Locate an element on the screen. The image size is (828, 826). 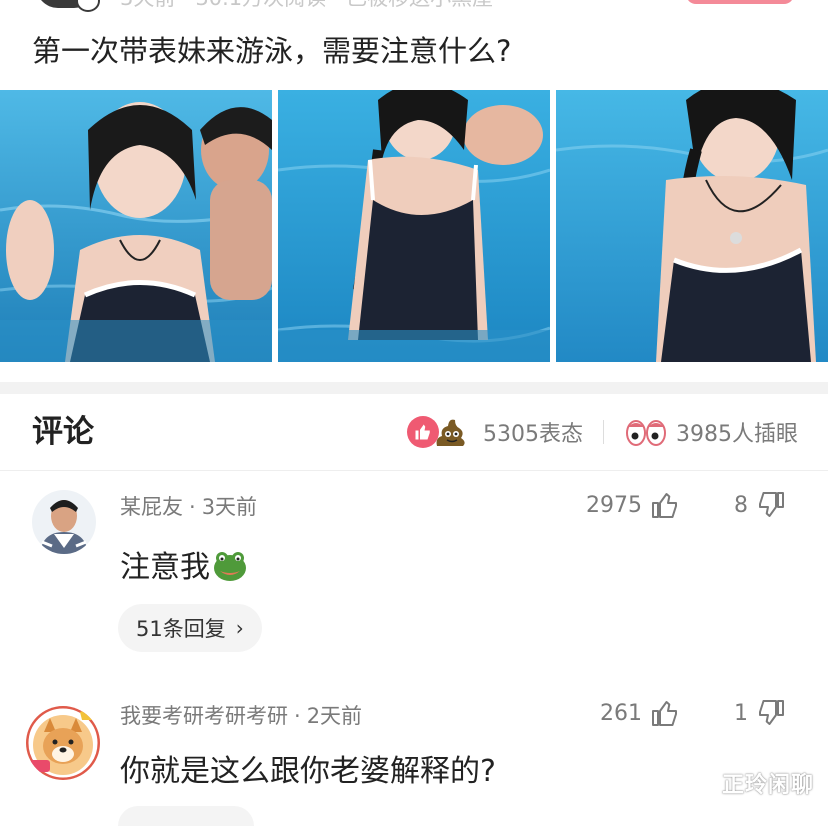
eyes-icon is located at coordinates (646, 433).